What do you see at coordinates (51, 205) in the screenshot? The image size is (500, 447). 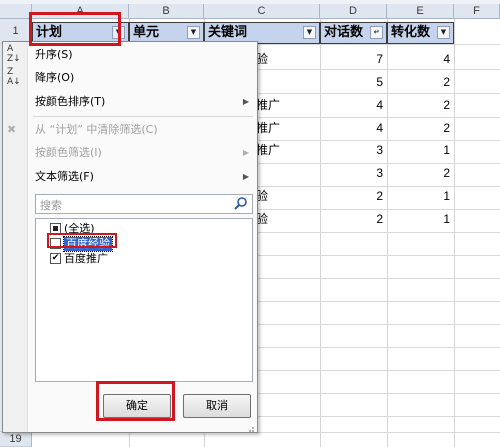 I see `search-placeholder: 搜索` at bounding box center [51, 205].